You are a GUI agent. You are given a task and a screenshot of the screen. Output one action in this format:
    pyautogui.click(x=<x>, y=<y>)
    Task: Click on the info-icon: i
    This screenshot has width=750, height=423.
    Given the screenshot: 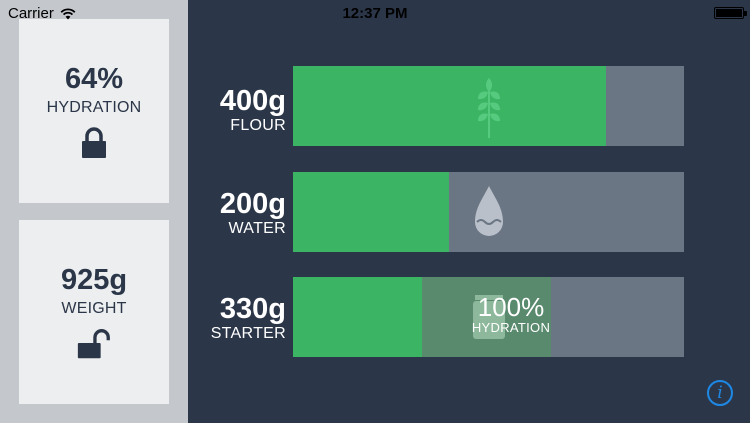 What is the action you would take?
    pyautogui.click(x=720, y=393)
    